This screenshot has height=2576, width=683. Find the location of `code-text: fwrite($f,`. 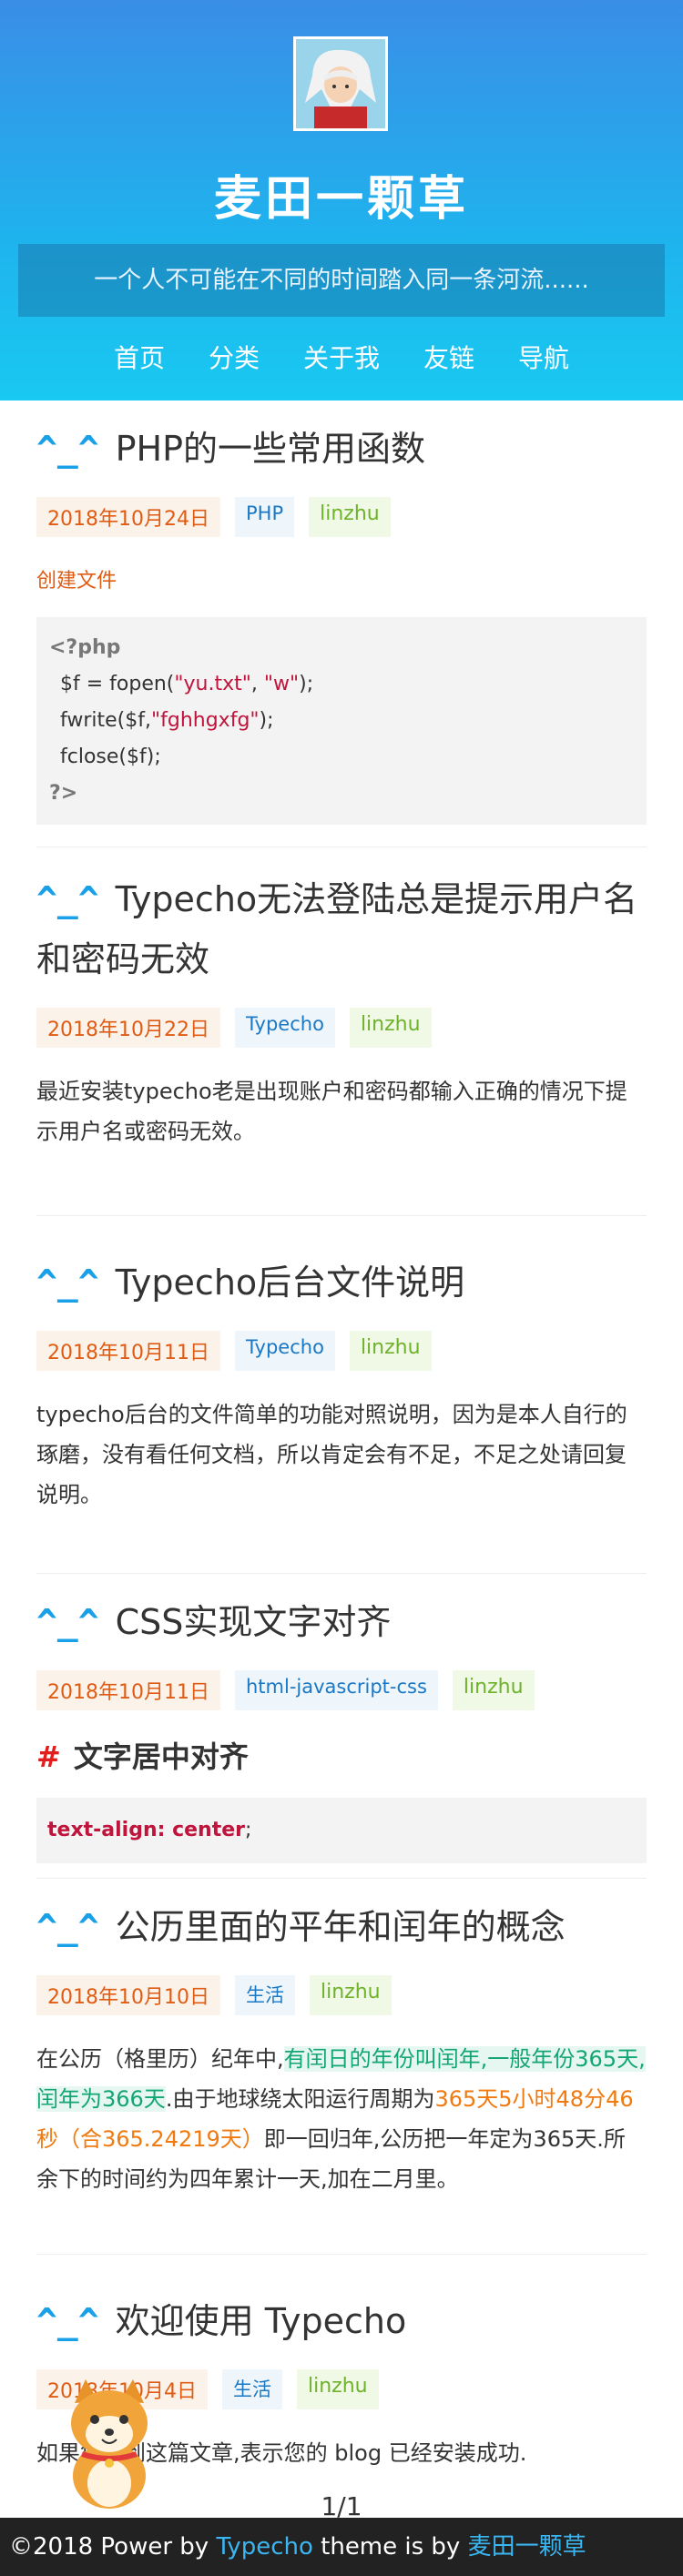

code-text: fwrite($f, is located at coordinates (105, 720).